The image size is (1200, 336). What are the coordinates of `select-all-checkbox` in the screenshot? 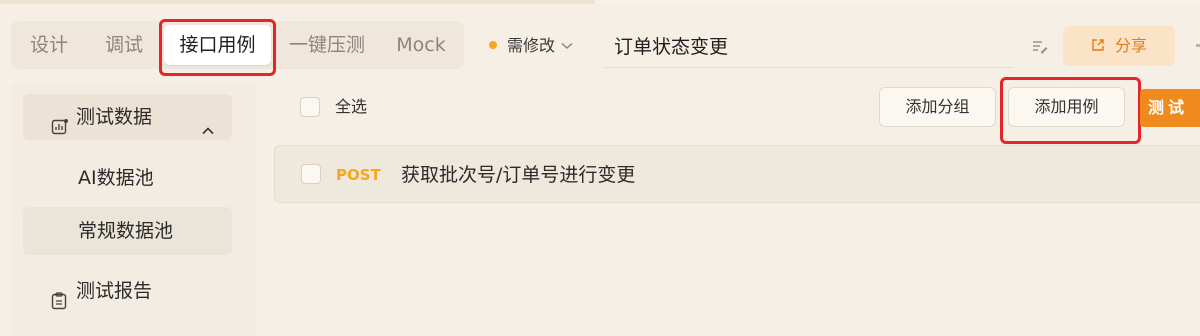 It's located at (310, 107).